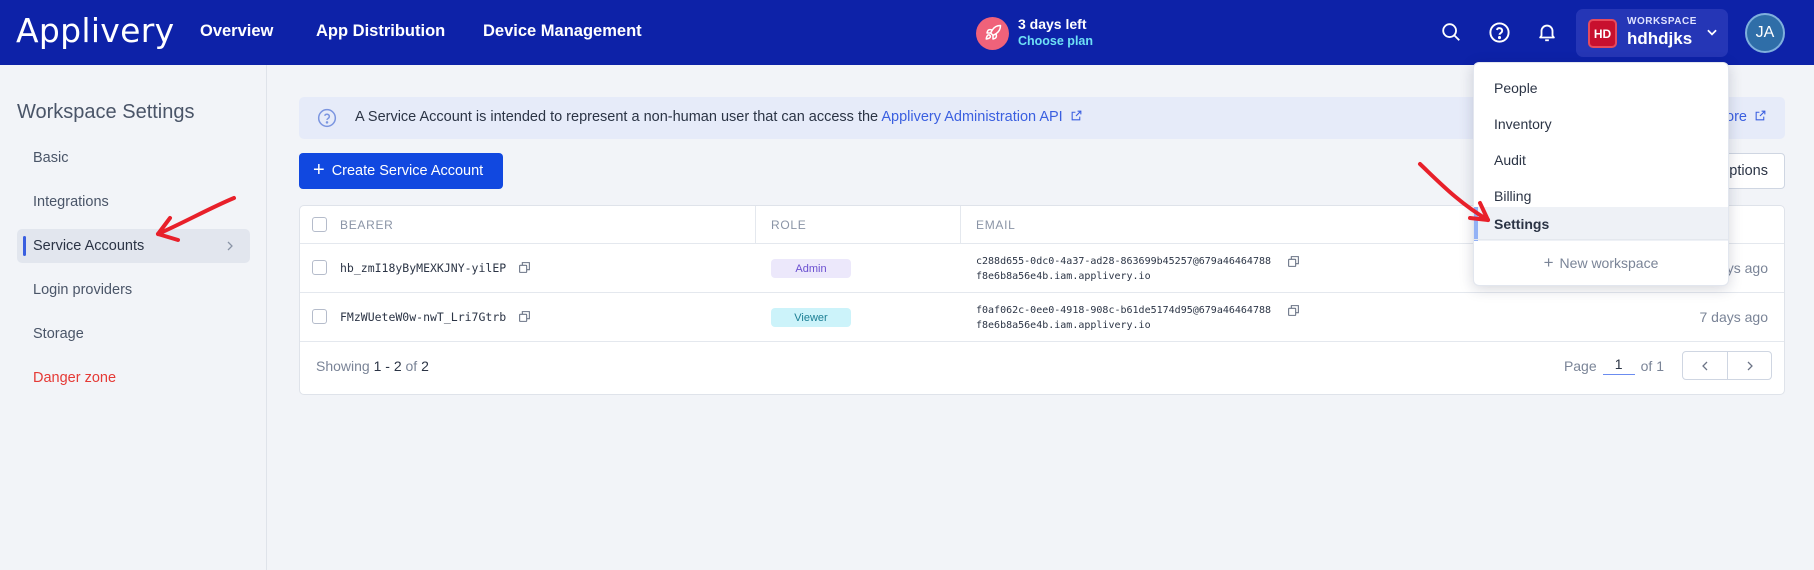 The width and height of the screenshot is (1814, 570). I want to click on new-workspace-button: + New workspace, so click(1601, 263).